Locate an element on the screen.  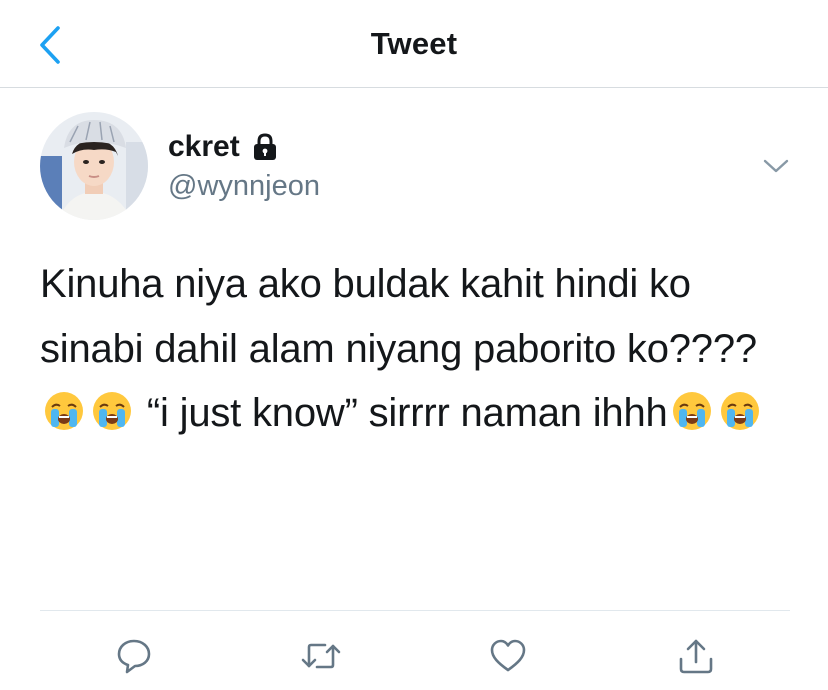
more-options-button is located at coordinates (776, 166).